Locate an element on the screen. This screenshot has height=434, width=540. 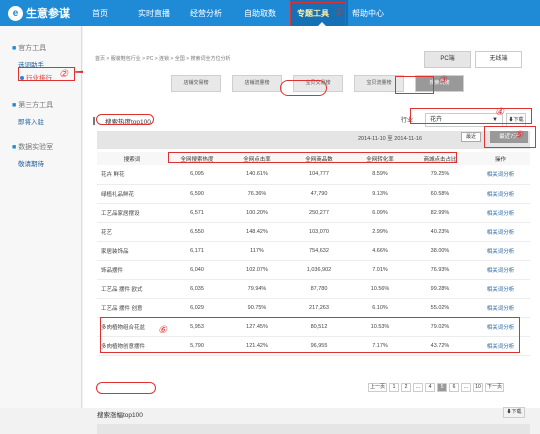
nav-help-center: 帮助中心 is located at coordinates (368, 13).